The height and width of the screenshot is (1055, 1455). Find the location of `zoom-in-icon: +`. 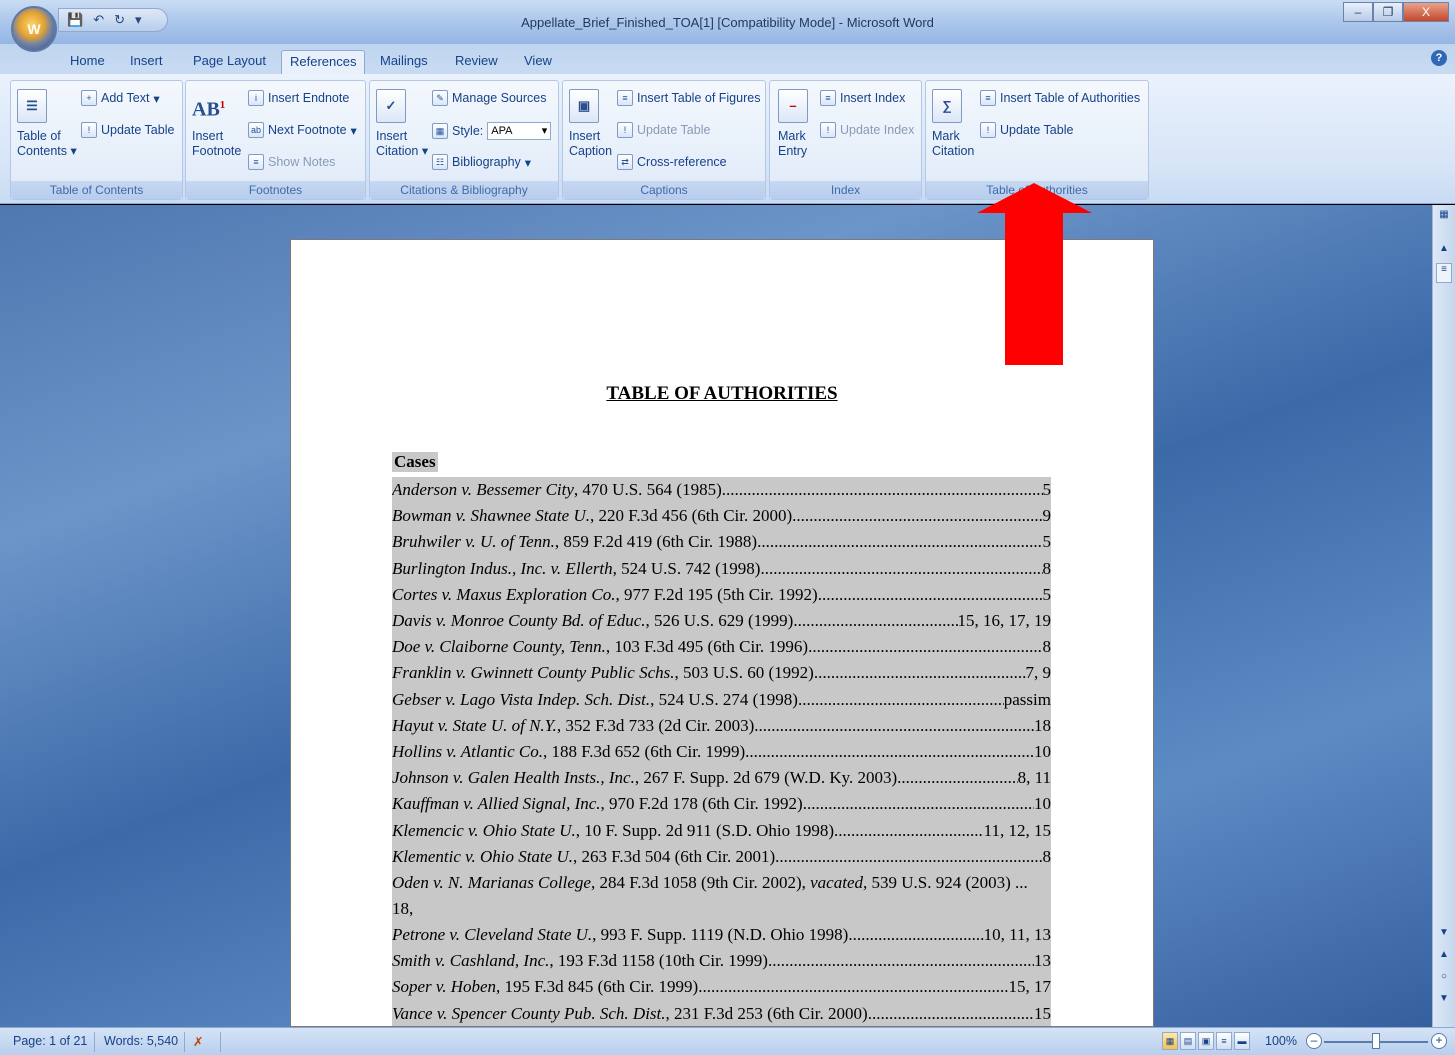

zoom-in-icon: + is located at coordinates (1439, 1041).